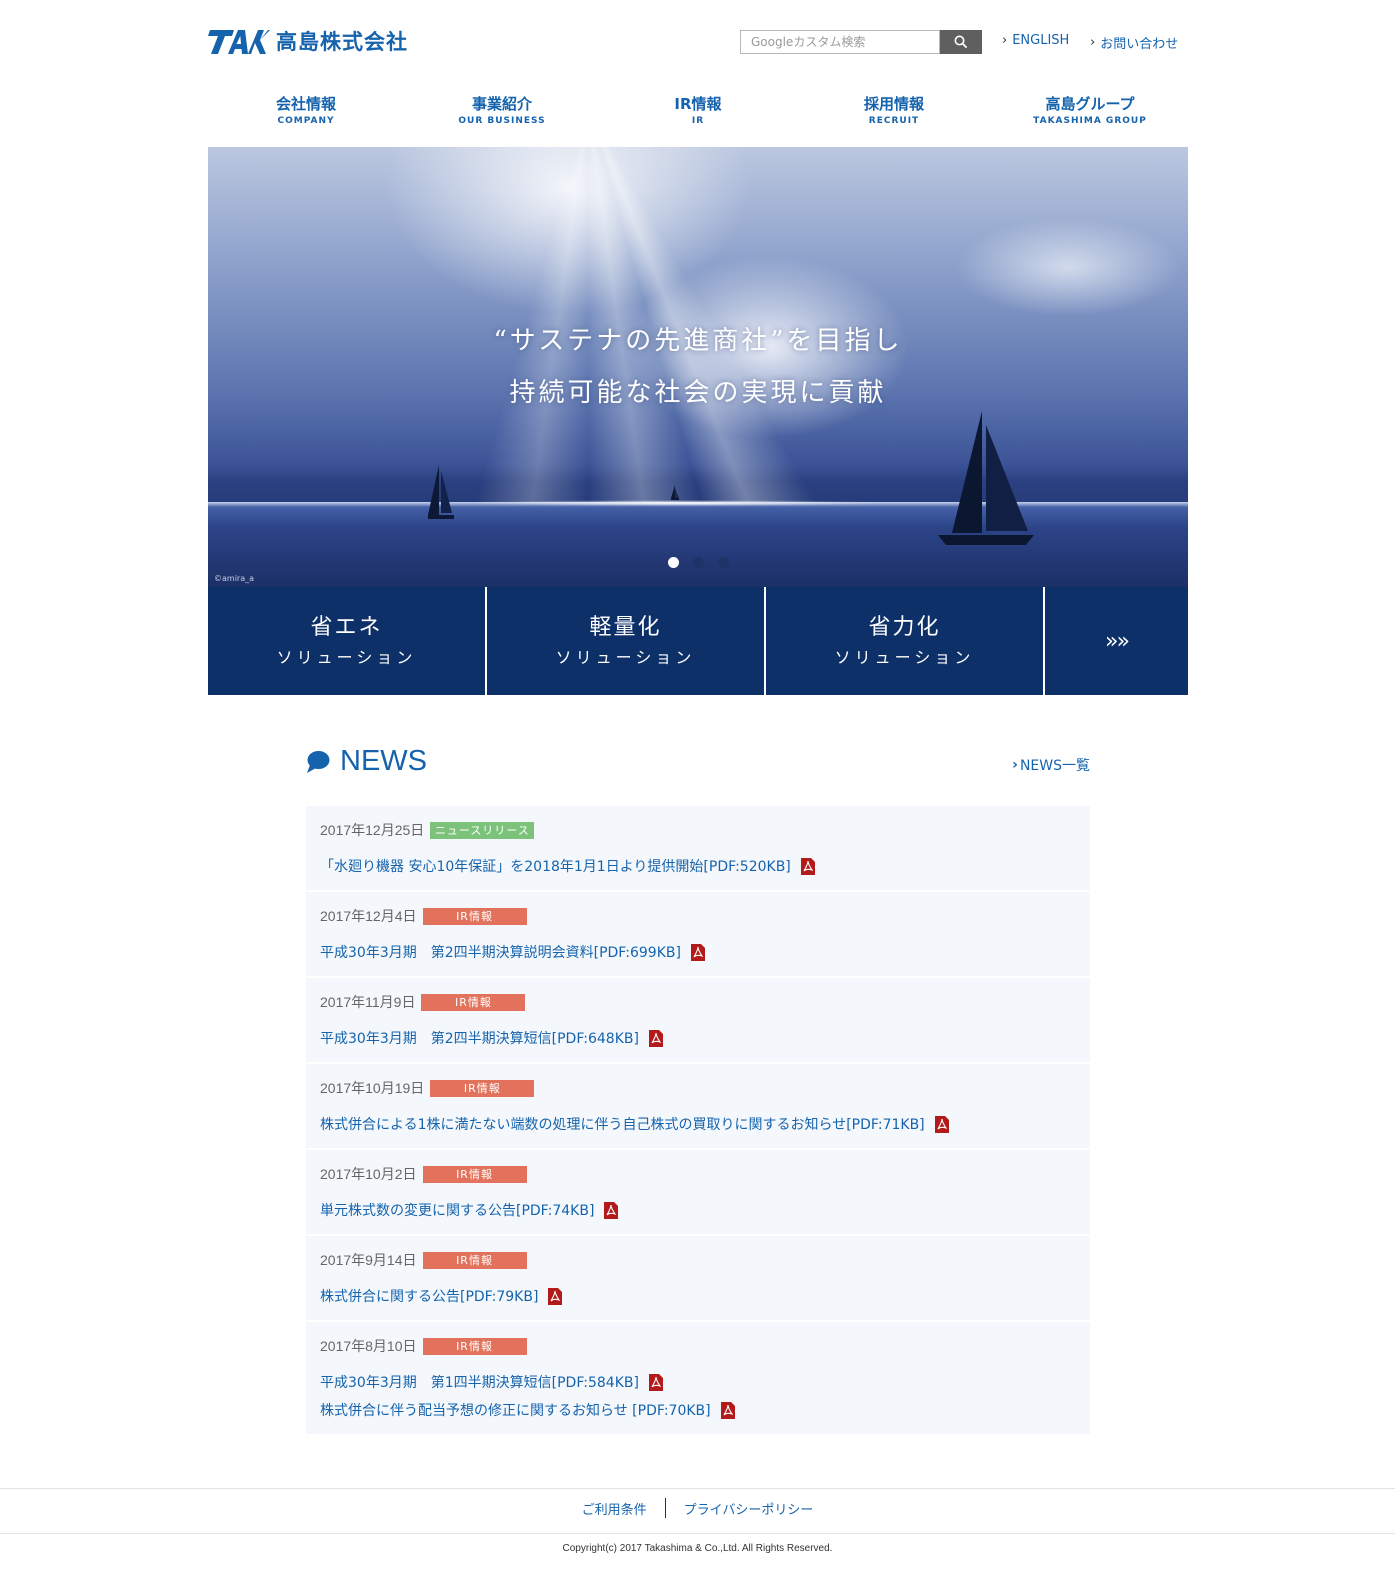 This screenshot has width=1395, height=1589. I want to click on nav-item-company: 会社情報 COMPANY, so click(306, 116).